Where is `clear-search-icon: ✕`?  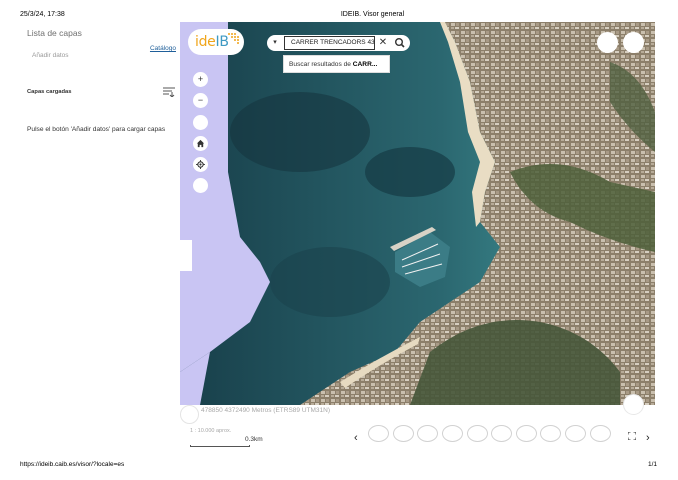
clear-search-icon: ✕ is located at coordinates (383, 43).